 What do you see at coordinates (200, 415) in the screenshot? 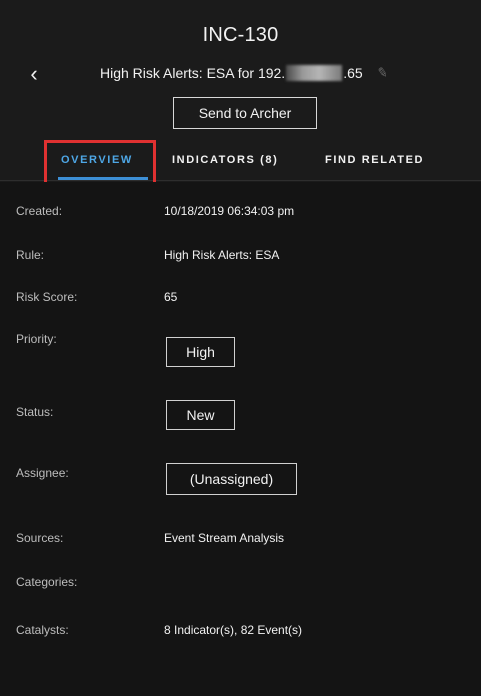
I see `status-selector: New` at bounding box center [200, 415].